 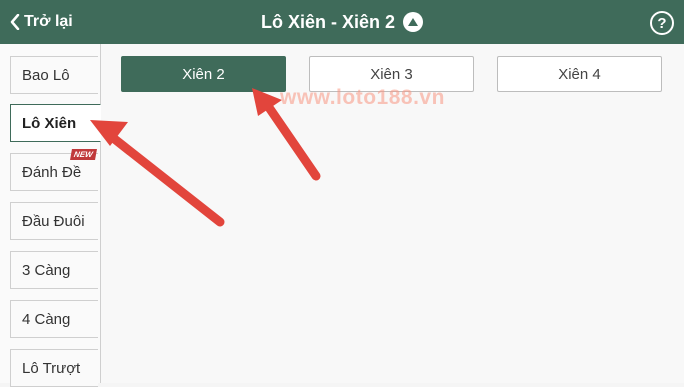 I want to click on caret-up-icon, so click(x=413, y=22).